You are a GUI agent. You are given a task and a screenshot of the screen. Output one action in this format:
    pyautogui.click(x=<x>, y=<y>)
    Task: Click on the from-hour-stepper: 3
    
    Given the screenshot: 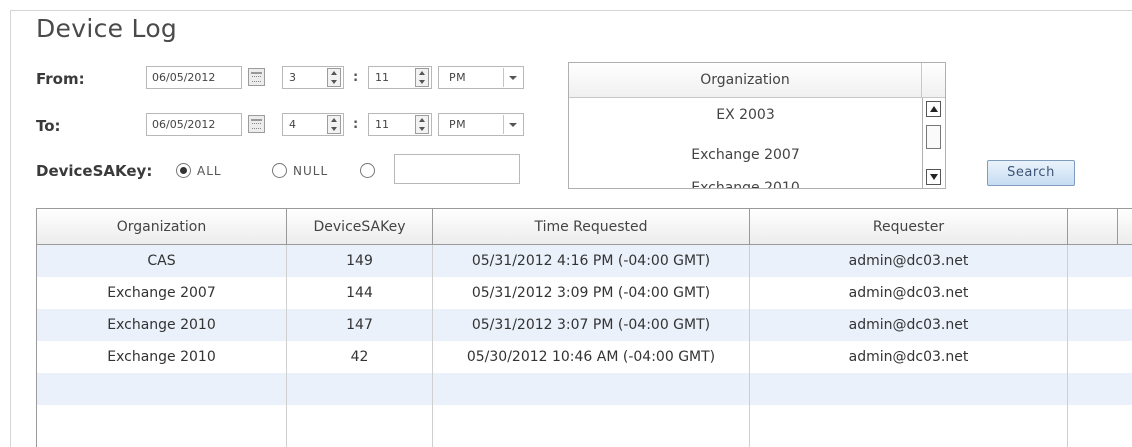 What is the action you would take?
    pyautogui.click(x=313, y=77)
    